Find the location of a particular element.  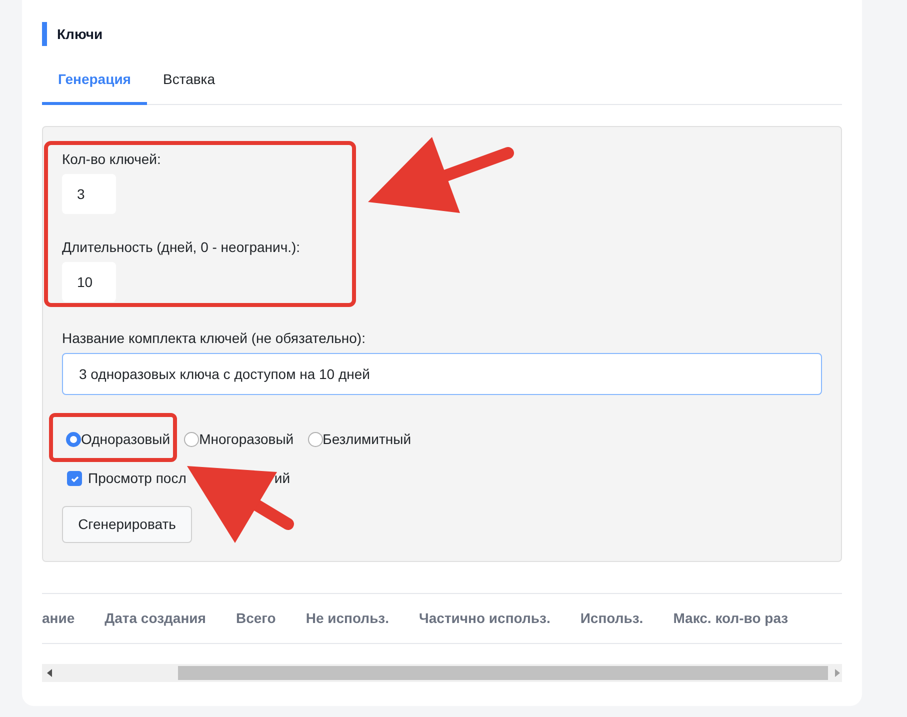

scrollbar is located at coordinates (442, 673).